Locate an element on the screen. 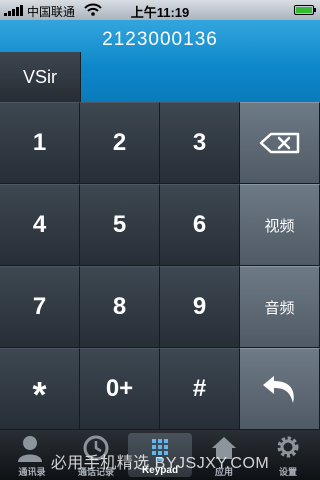  contacts-icon is located at coordinates (30, 449).